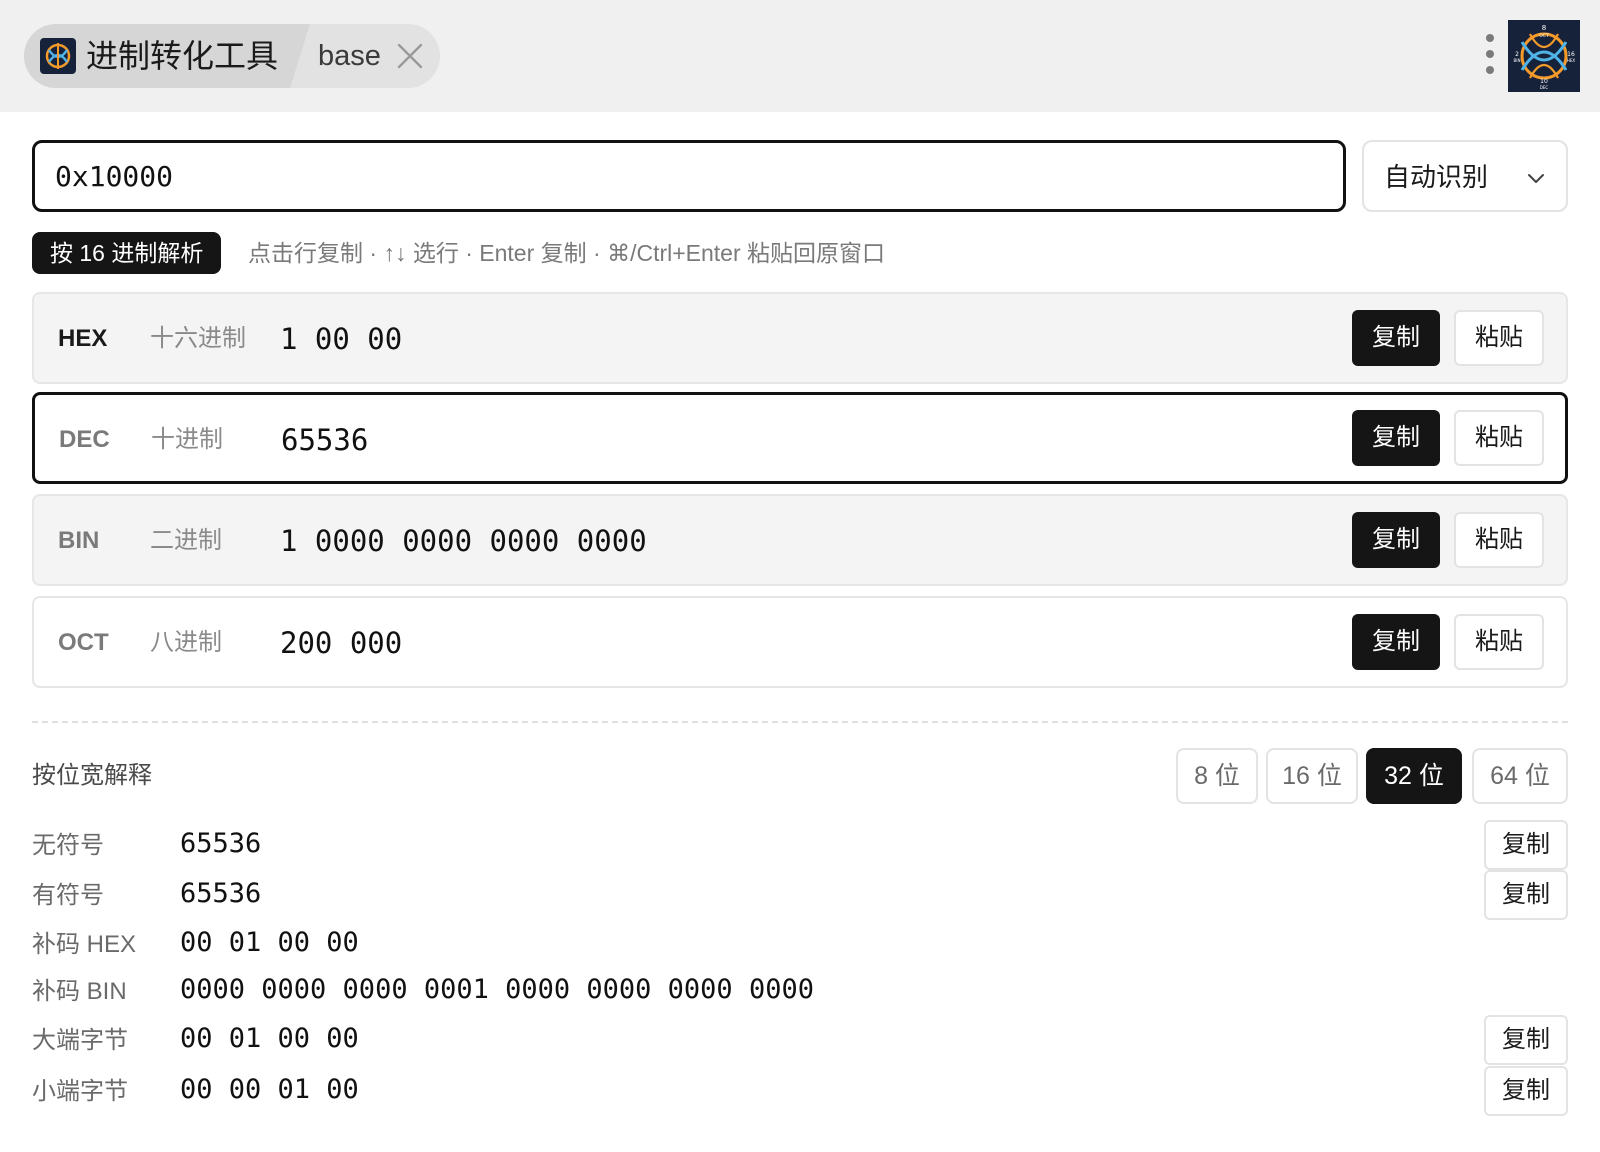 Image resolution: width=1600 pixels, height=1152 pixels. Describe the element at coordinates (1217, 776) in the screenshot. I see `bitwidth-option-8: 8 位` at that location.